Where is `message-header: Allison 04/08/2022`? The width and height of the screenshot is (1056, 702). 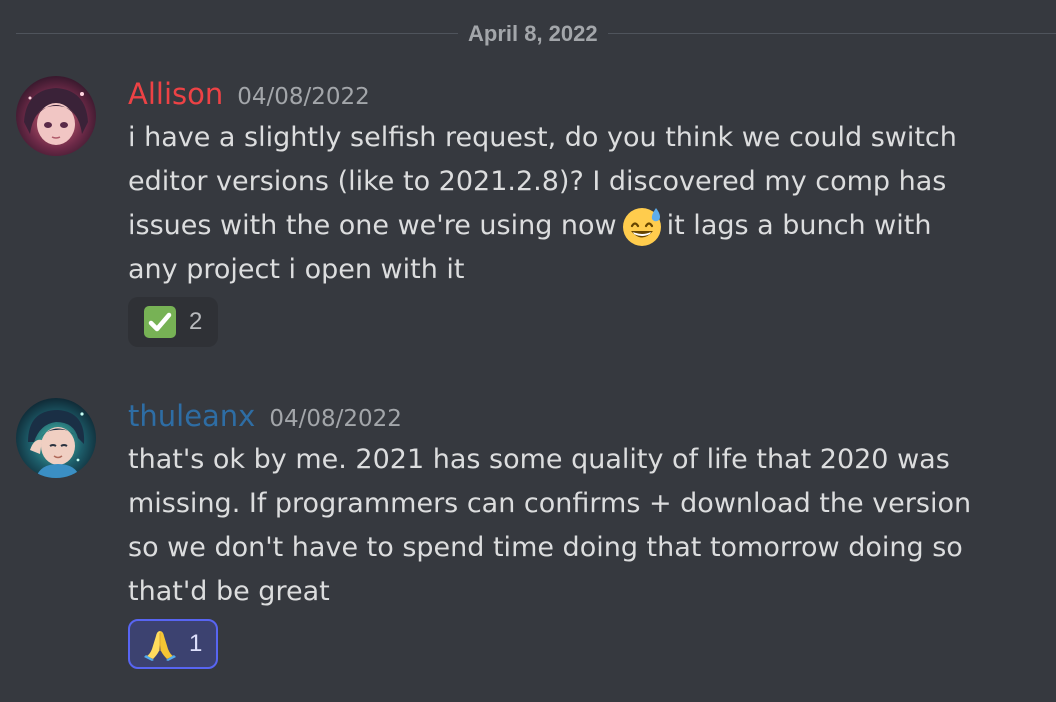 message-header: Allison 04/08/2022 is located at coordinates (249, 94).